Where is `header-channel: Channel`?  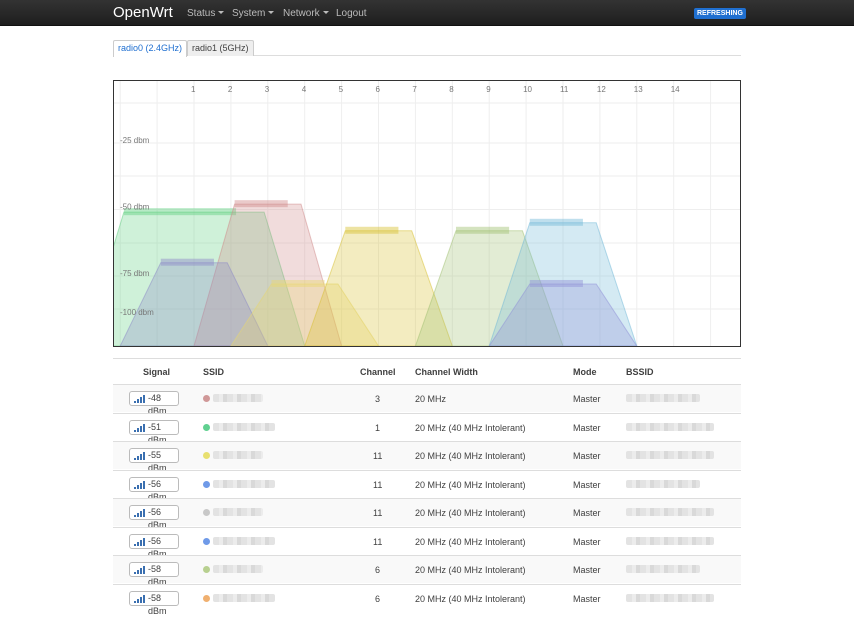 header-channel: Channel is located at coordinates (378, 372).